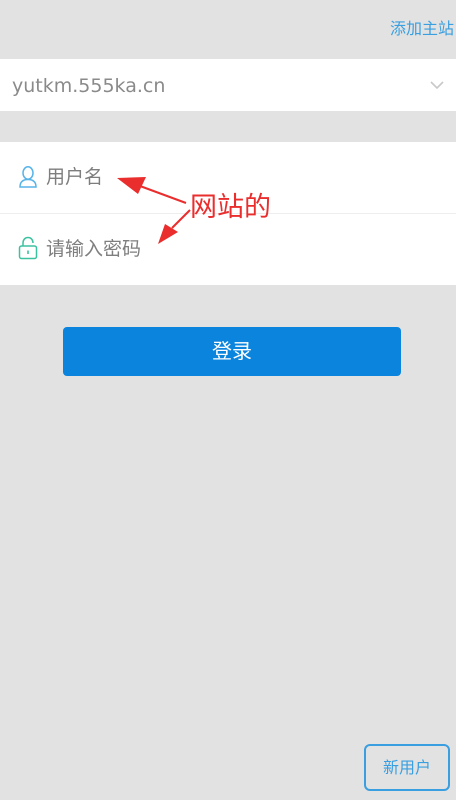 This screenshot has width=456, height=800. What do you see at coordinates (232, 351) in the screenshot?
I see `login-button: 登录` at bounding box center [232, 351].